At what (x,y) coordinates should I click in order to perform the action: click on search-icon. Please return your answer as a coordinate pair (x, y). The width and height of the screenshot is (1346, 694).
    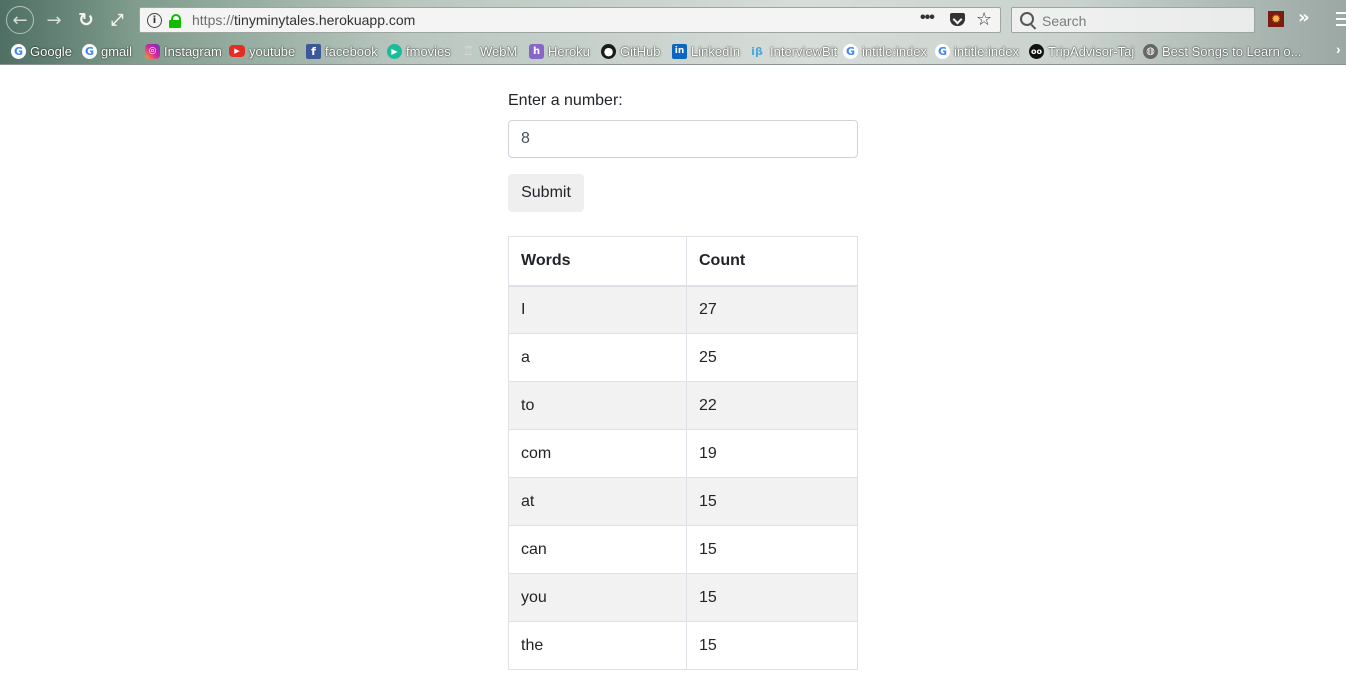
    Looking at the image, I should click on (1027, 19).